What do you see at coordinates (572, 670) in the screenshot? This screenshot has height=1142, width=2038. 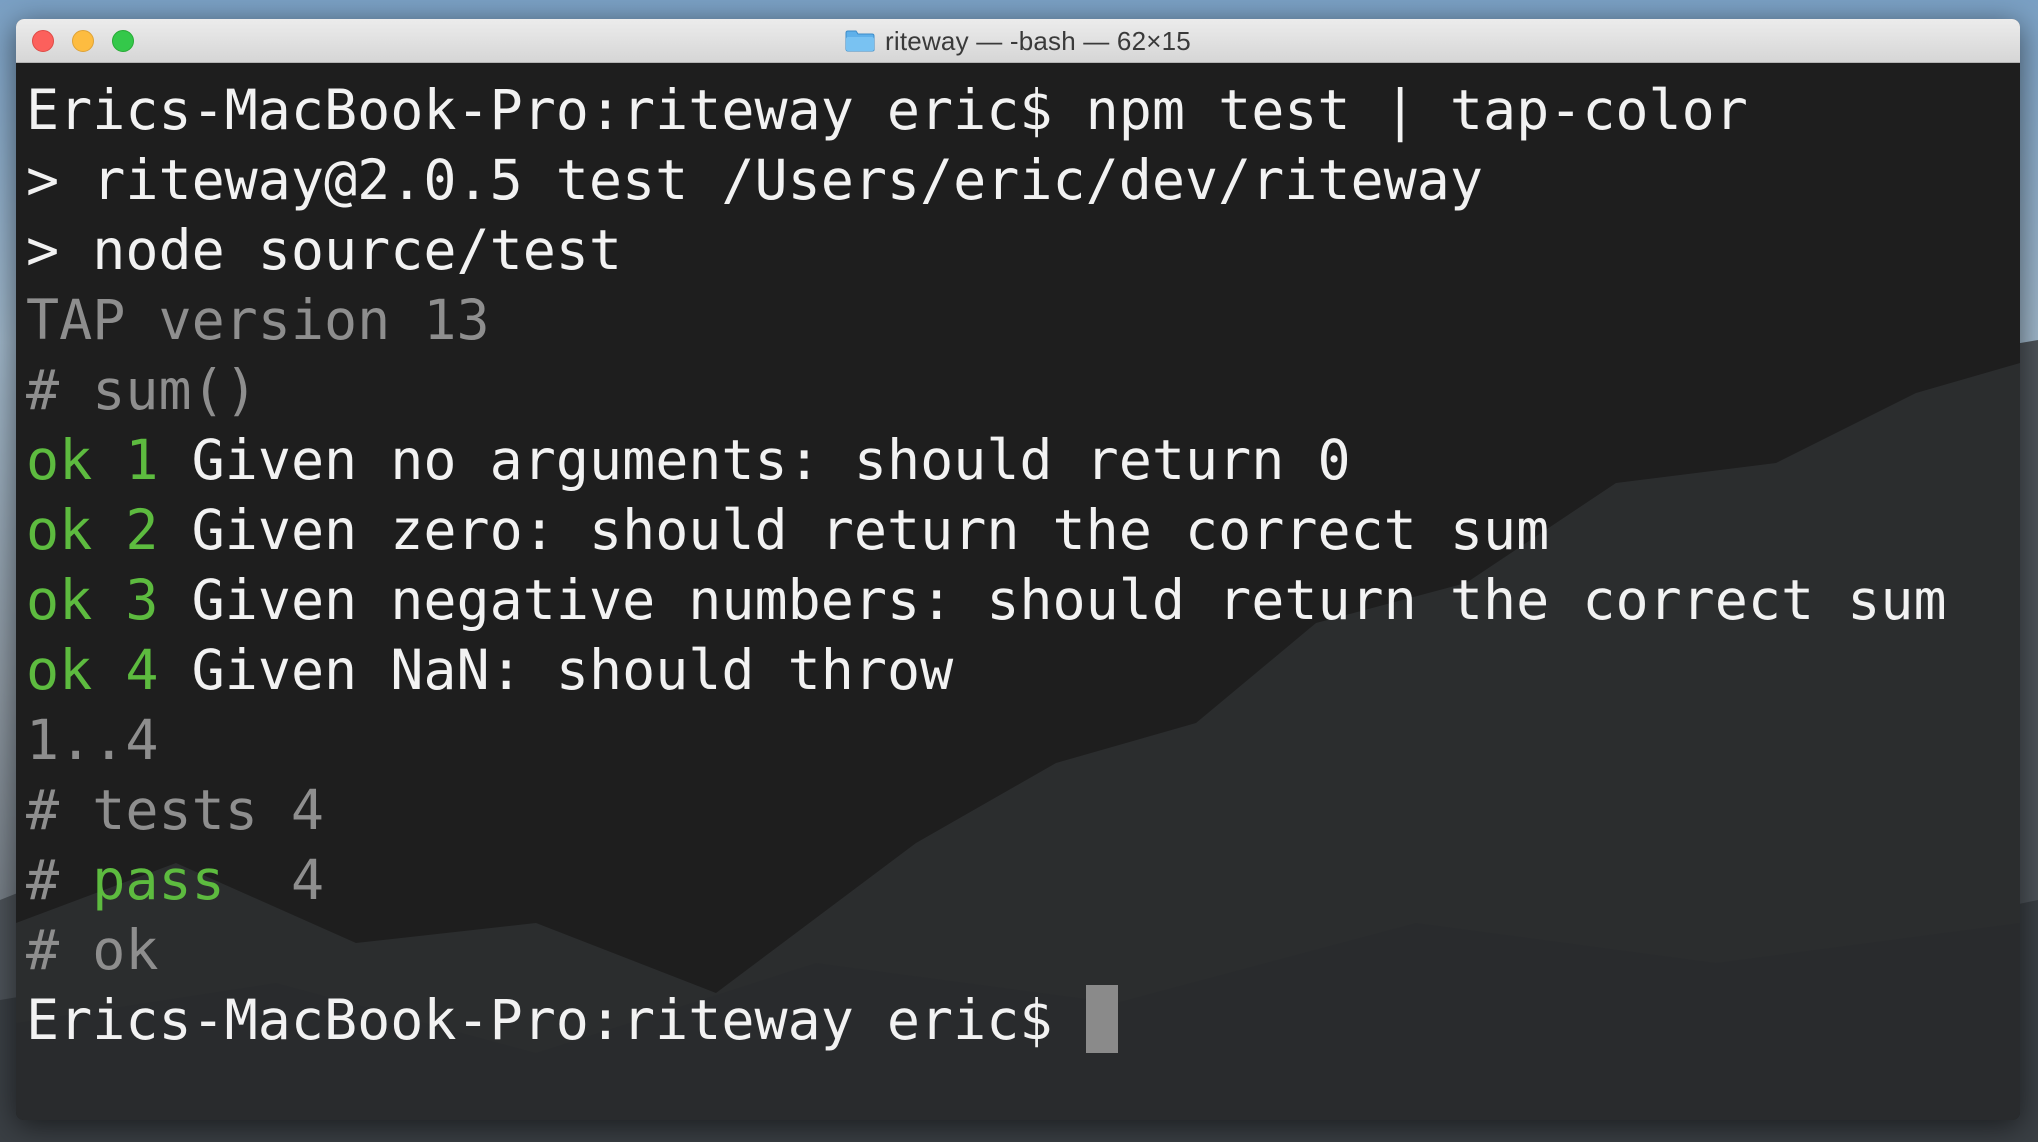 I see `result-description: Given NaN: should throw` at bounding box center [572, 670].